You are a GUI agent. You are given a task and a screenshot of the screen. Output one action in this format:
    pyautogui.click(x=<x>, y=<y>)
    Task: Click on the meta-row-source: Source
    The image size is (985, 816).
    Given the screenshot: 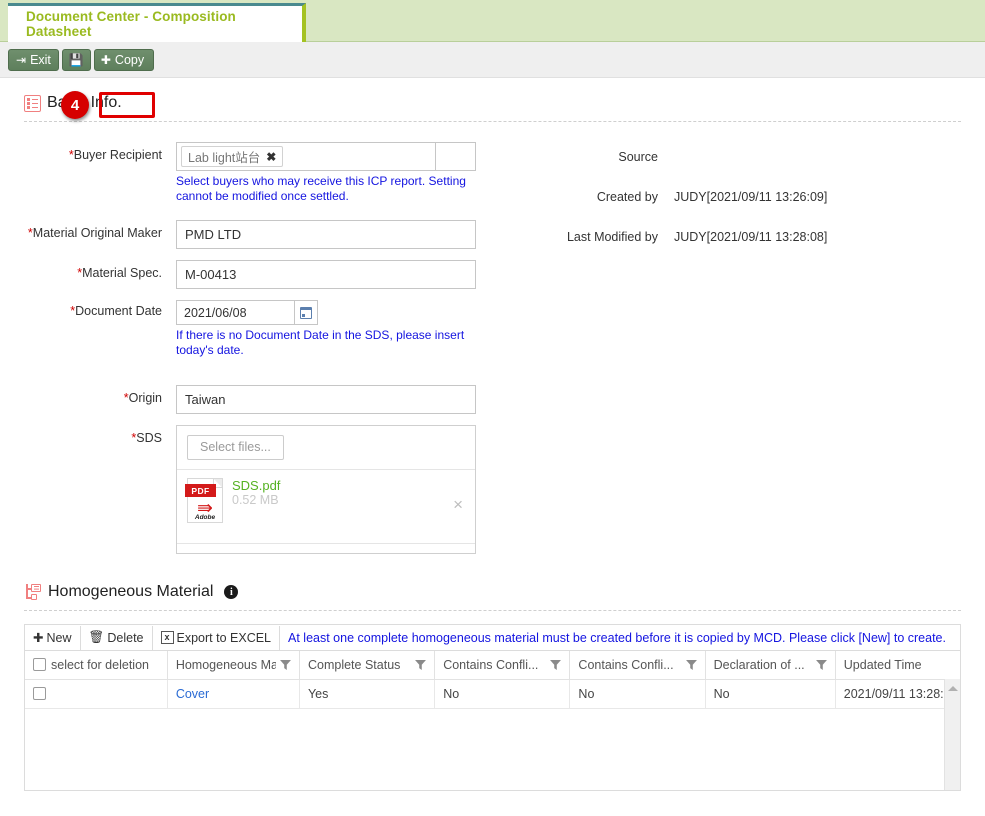 What is the action you would take?
    pyautogui.click(x=754, y=156)
    